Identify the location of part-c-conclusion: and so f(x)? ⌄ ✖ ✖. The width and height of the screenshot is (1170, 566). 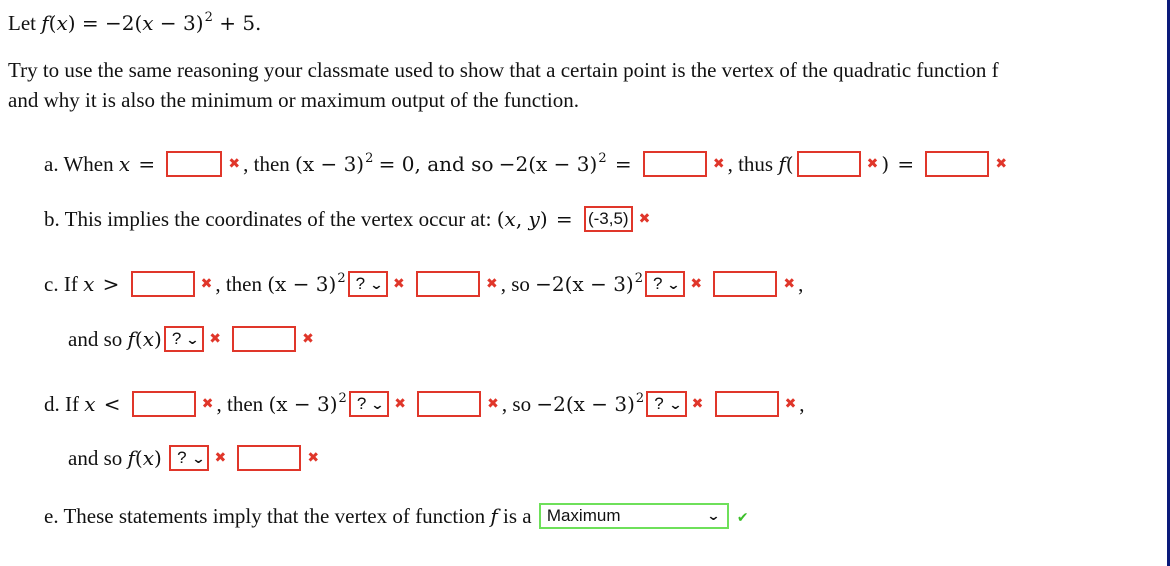
(192, 340).